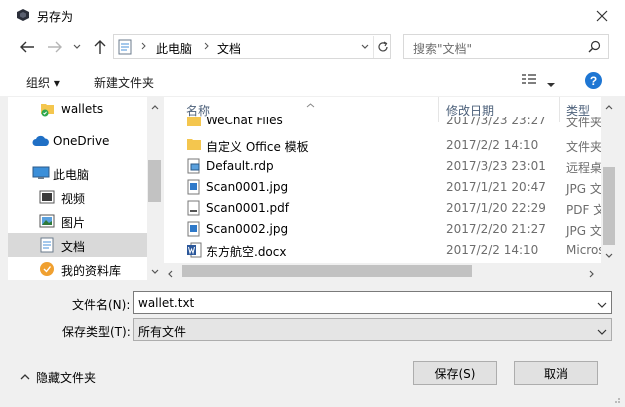  Describe the element at coordinates (43, 82) in the screenshot. I see `organize-button: 组织 ▾` at that location.